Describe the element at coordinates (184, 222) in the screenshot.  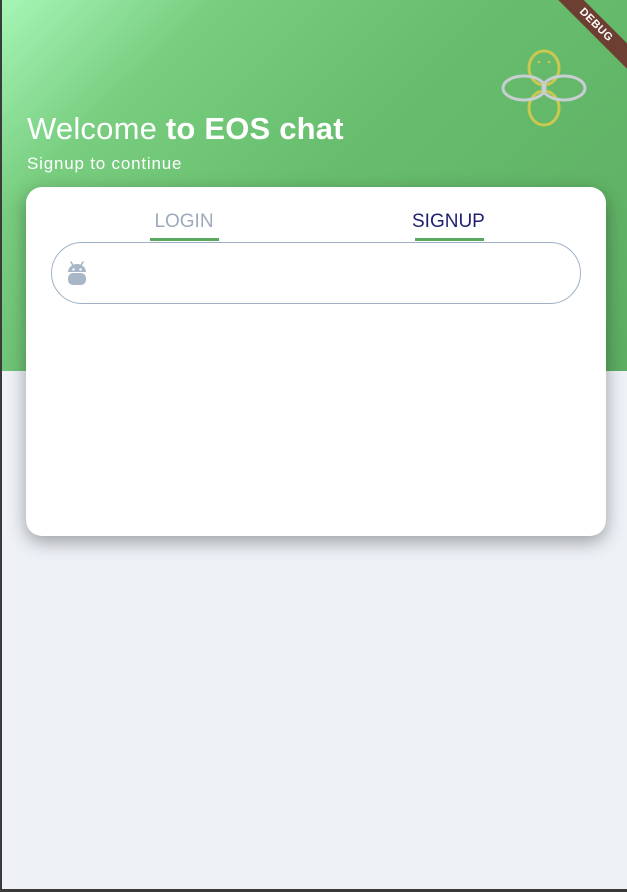
I see `tab-login: LOGIN` at that location.